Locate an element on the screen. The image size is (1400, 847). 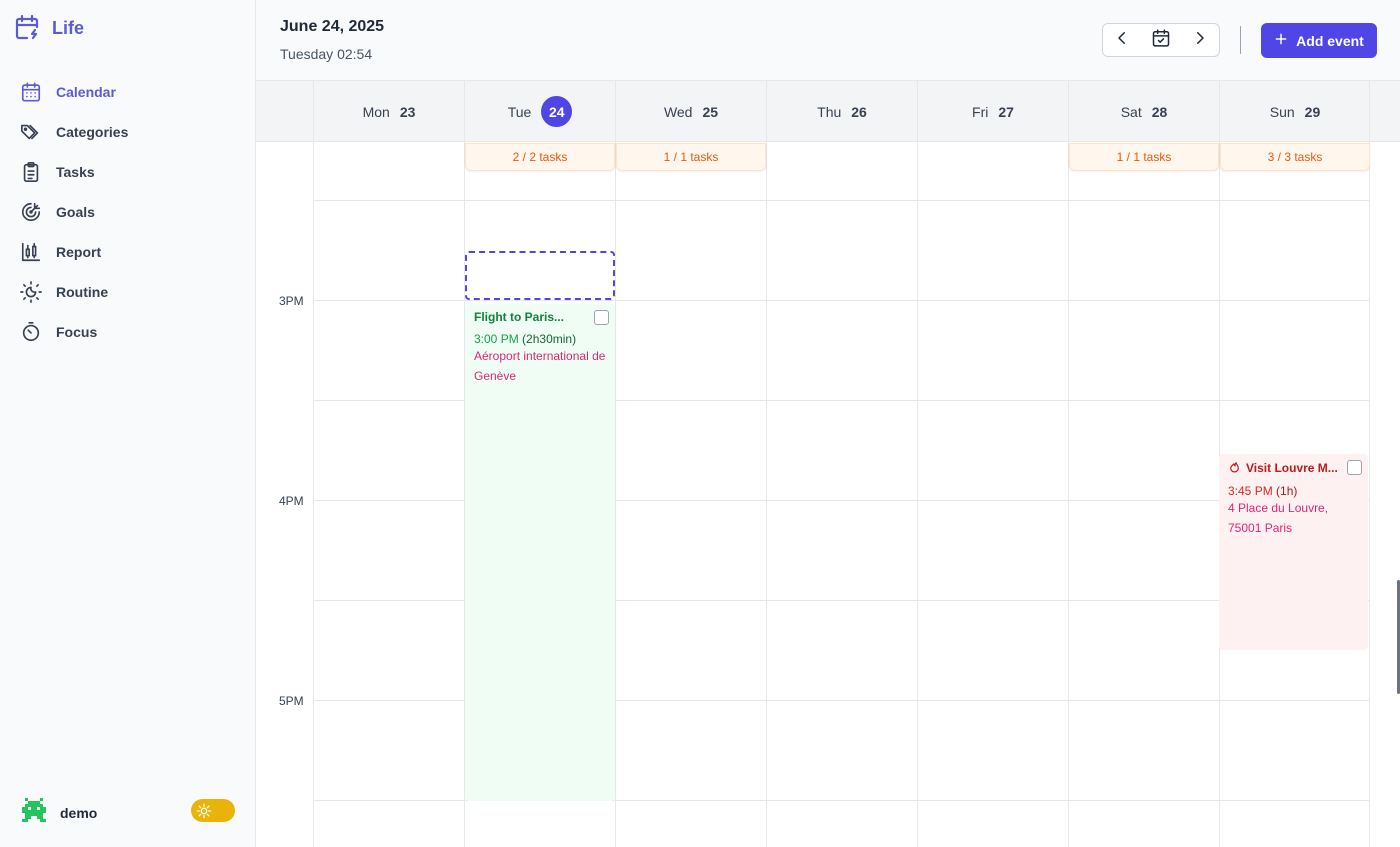
day-name: Thu is located at coordinates (829, 111).